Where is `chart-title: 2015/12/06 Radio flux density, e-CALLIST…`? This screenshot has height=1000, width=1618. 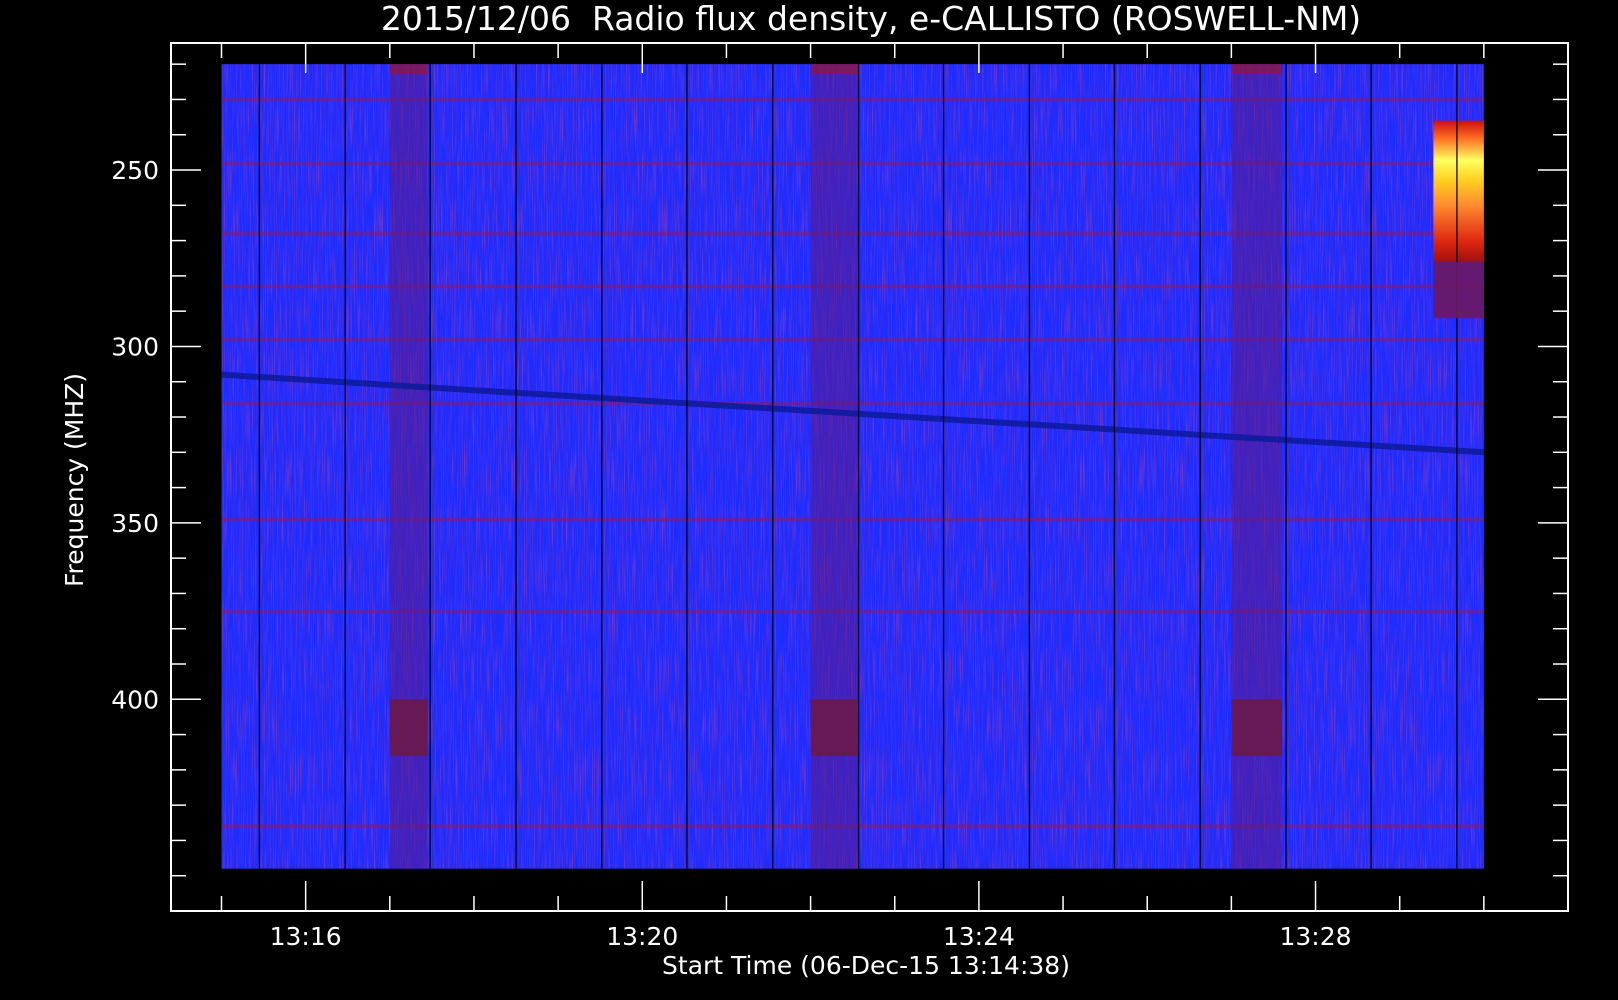
chart-title: 2015/12/06 Radio flux density, e-CALLIST… is located at coordinates (871, 19).